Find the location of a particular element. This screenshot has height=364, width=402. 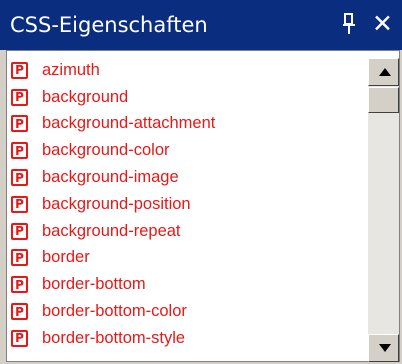

list-item-label: background-image is located at coordinates (110, 177).